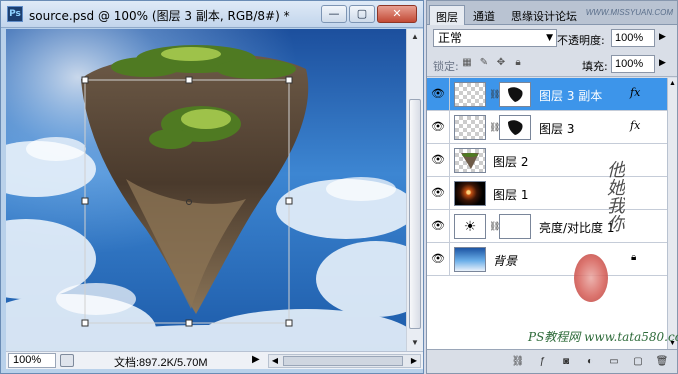 The width and height of the screenshot is (678, 374). Describe the element at coordinates (662, 362) in the screenshot. I see `trash-icon: 🗑︎` at that location.